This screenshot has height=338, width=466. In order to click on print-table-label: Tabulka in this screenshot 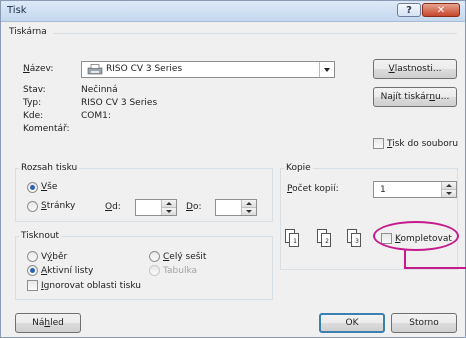, I will do `click(180, 271)`.